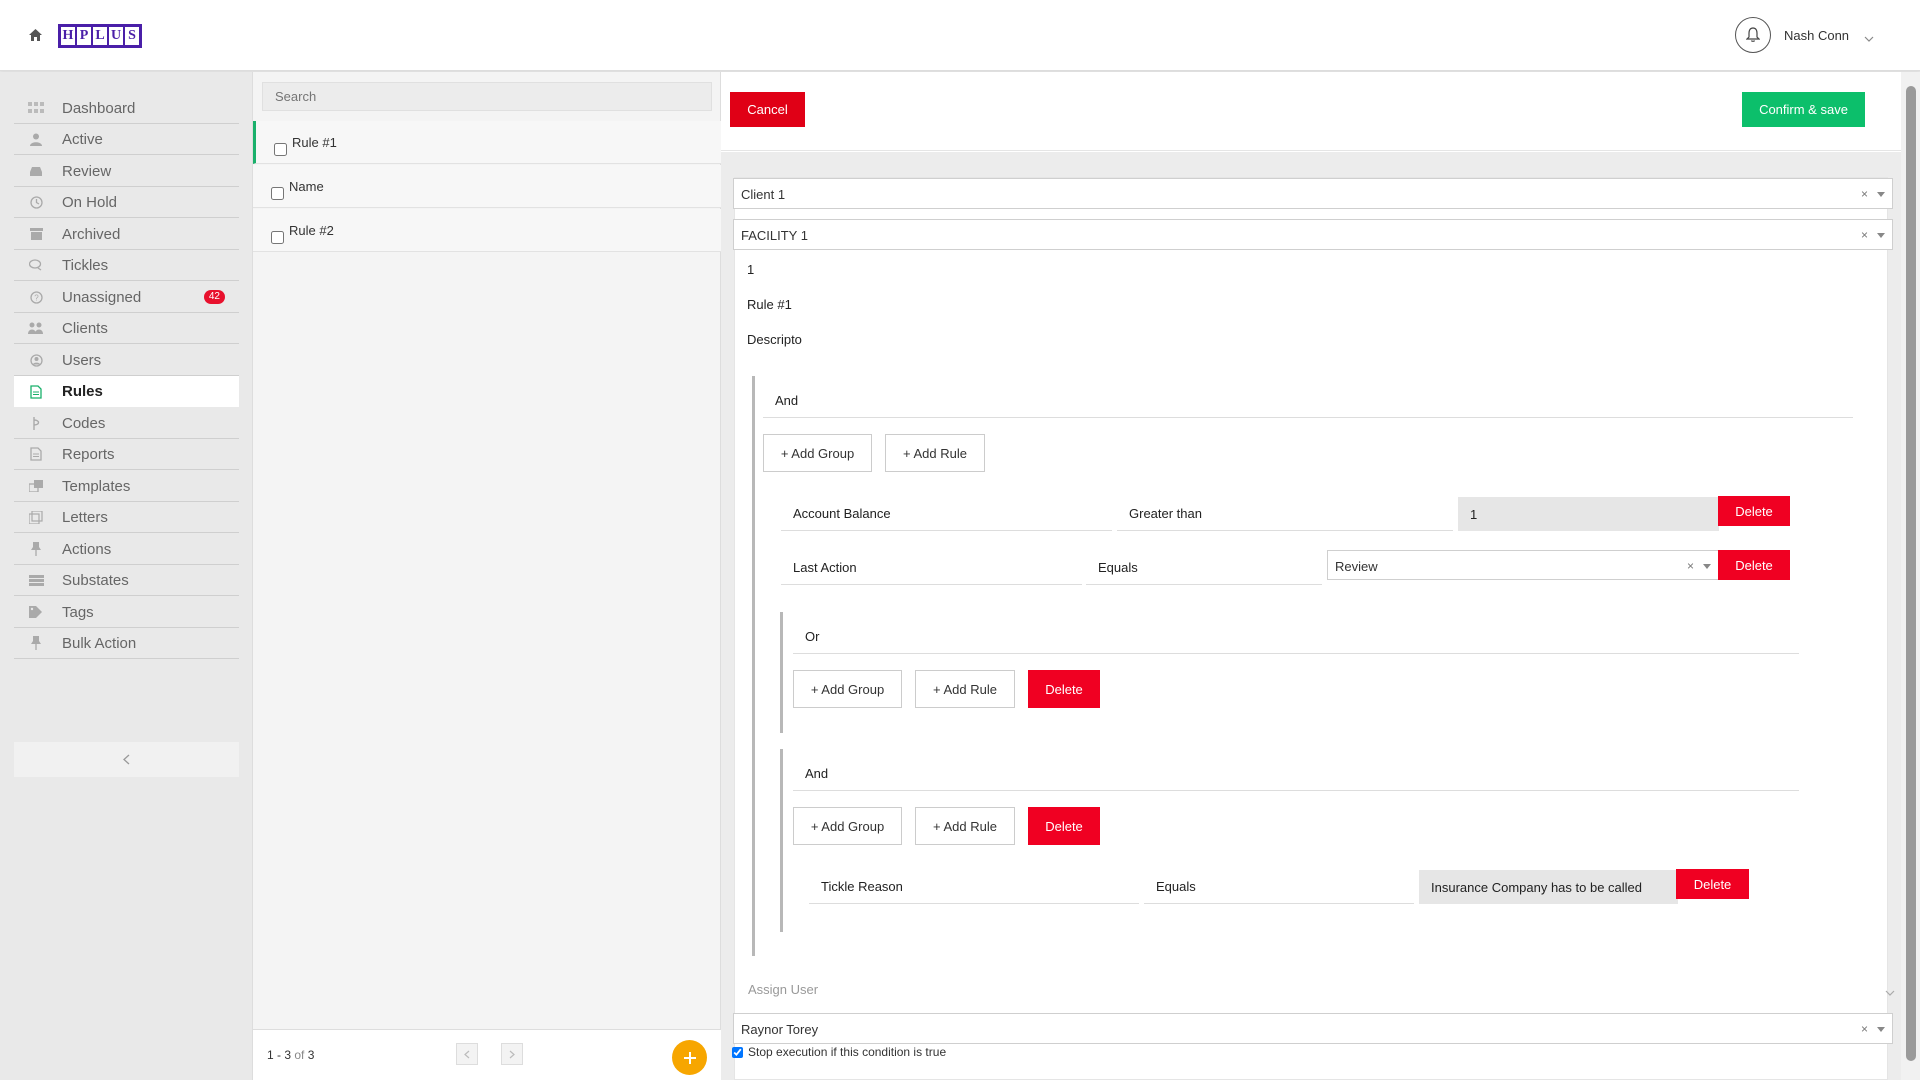 Image resolution: width=1920 pixels, height=1080 pixels. What do you see at coordinates (99, 643) in the screenshot?
I see `sidebar-item-label: Bulk Action` at bounding box center [99, 643].